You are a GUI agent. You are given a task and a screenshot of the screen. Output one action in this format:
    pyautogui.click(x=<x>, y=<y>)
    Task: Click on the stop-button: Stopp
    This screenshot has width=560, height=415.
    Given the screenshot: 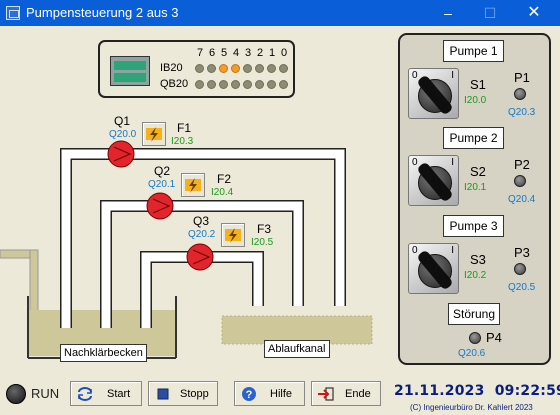 What is the action you would take?
    pyautogui.click(x=183, y=393)
    